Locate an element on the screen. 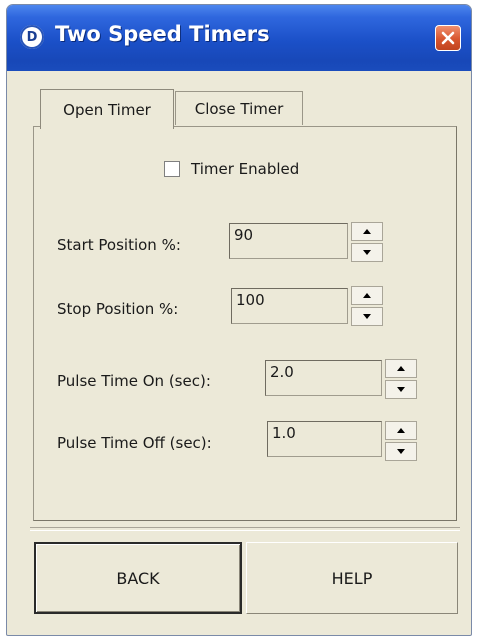  start-position-down-button is located at coordinates (367, 252).